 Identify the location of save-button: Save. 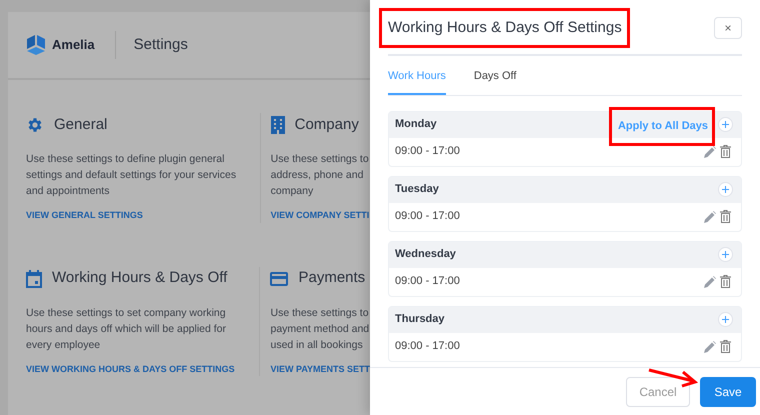
(728, 391).